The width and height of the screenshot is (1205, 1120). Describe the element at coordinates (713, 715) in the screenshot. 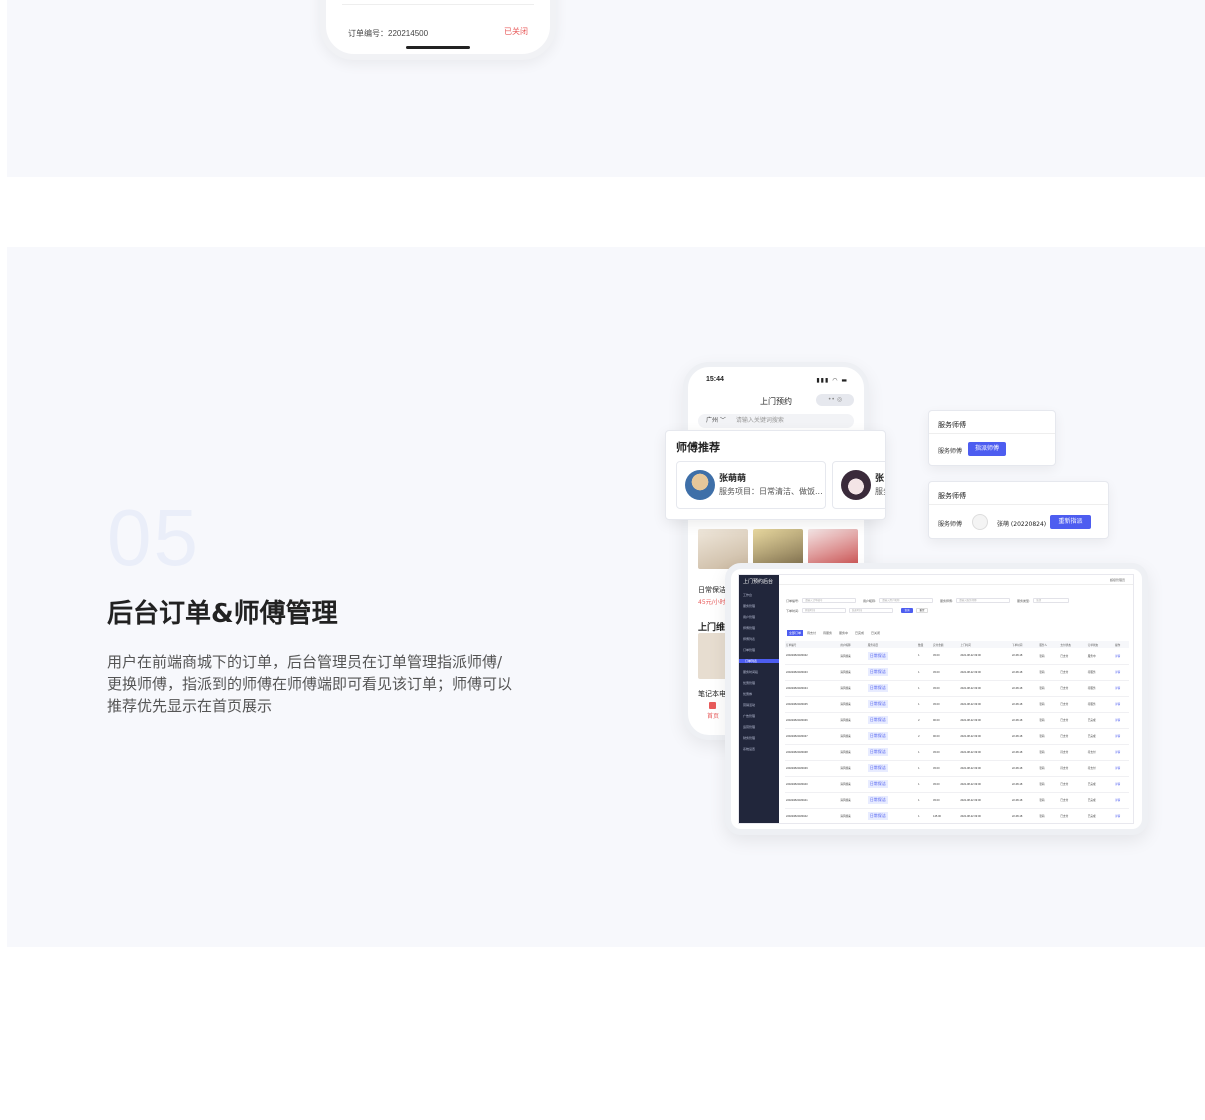

I see `tab-home-label: 首页` at that location.